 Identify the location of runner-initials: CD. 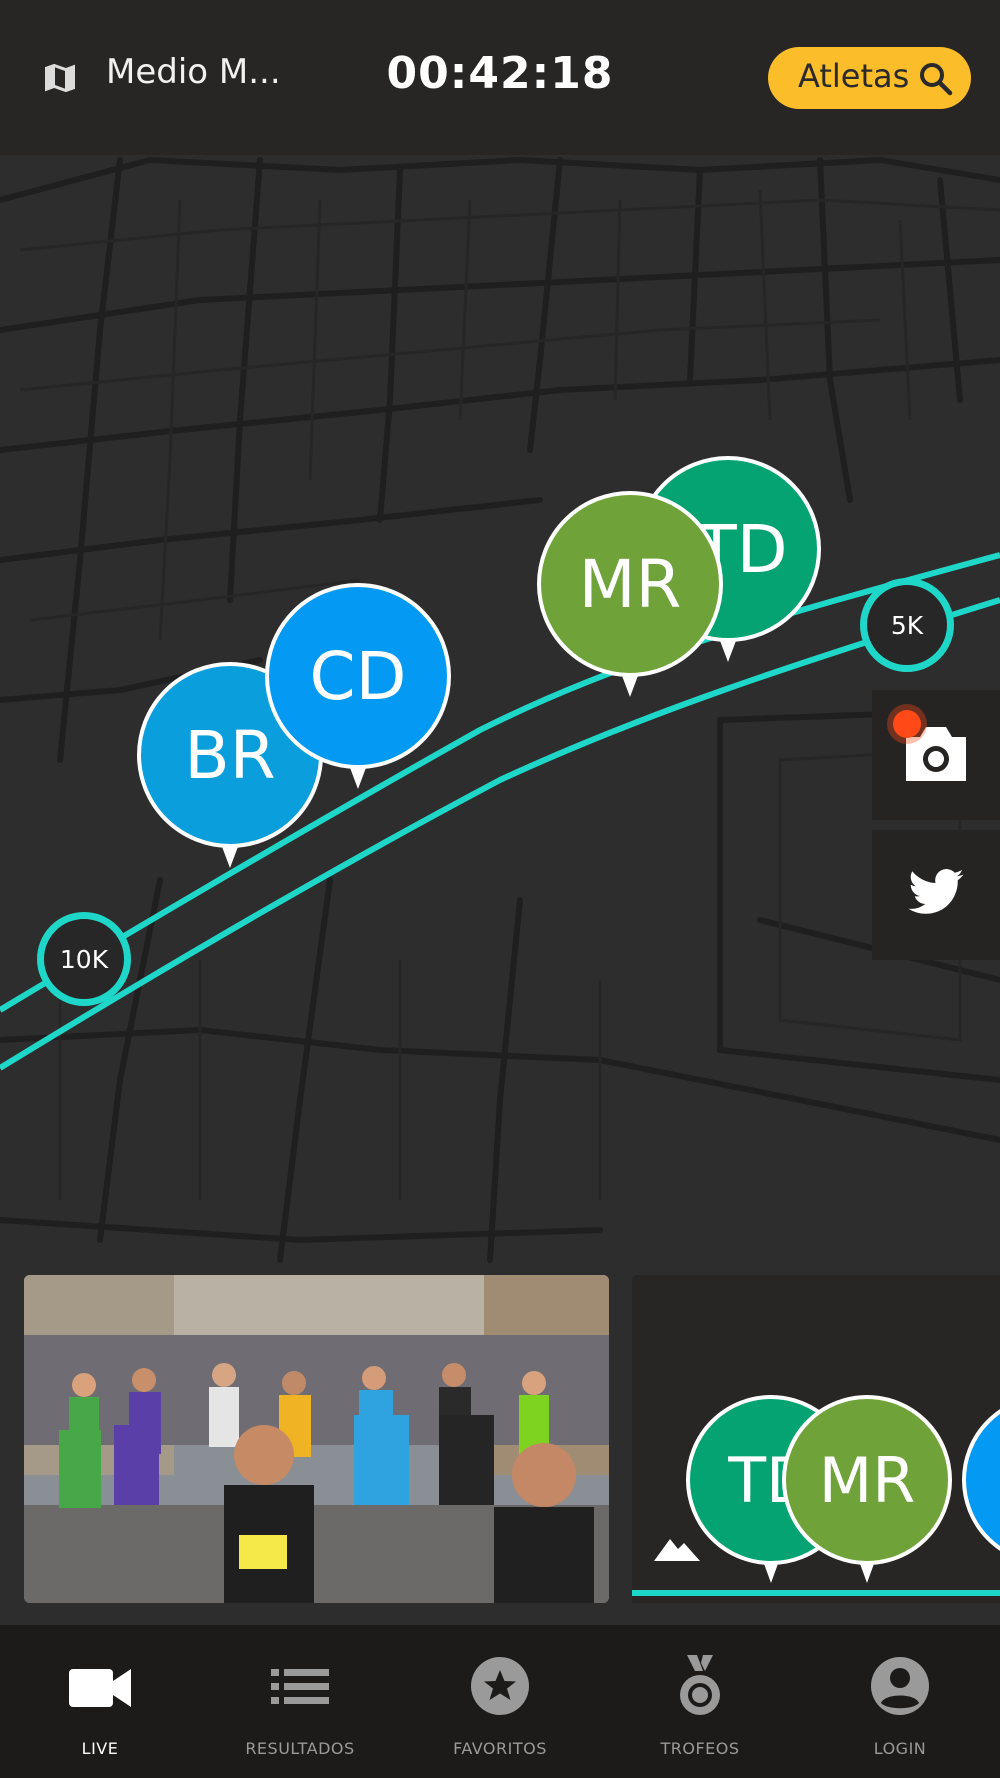
(358, 676).